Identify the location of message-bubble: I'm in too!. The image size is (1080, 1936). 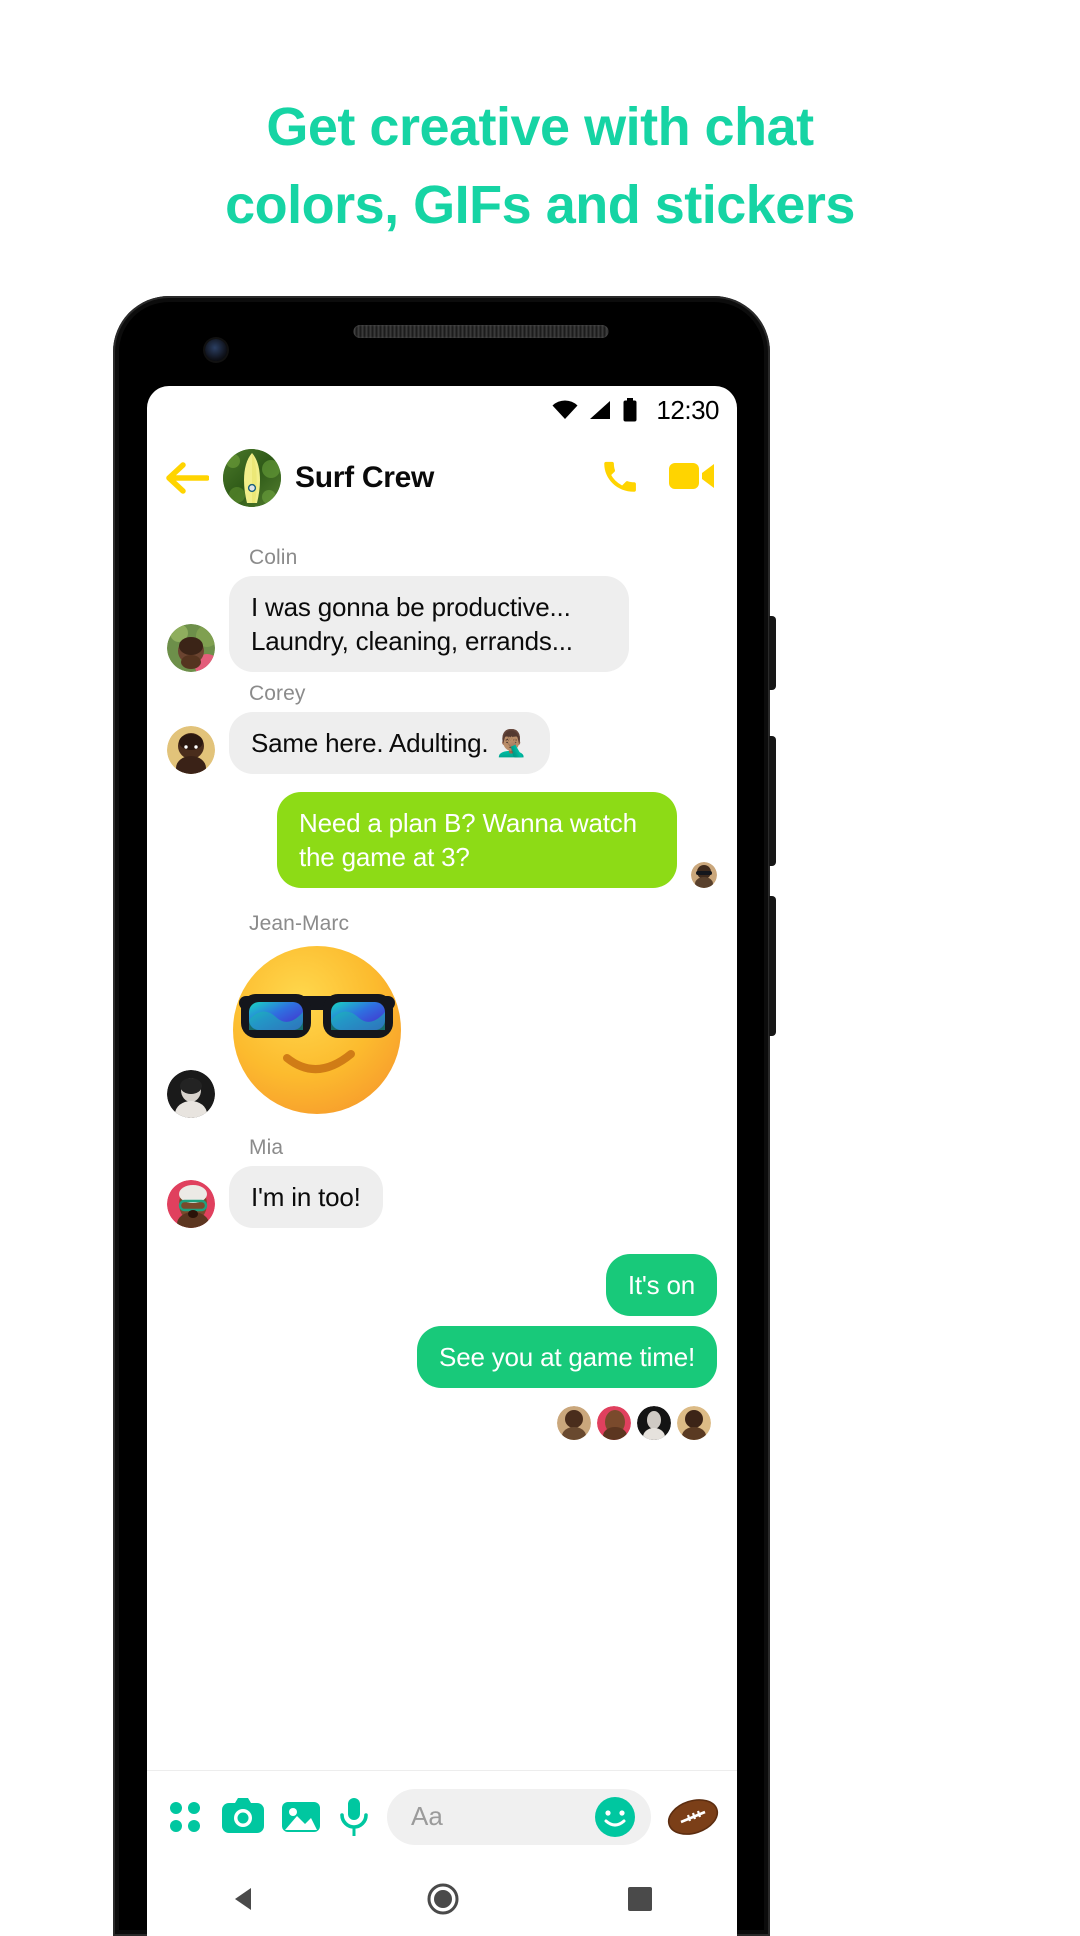
(306, 1197).